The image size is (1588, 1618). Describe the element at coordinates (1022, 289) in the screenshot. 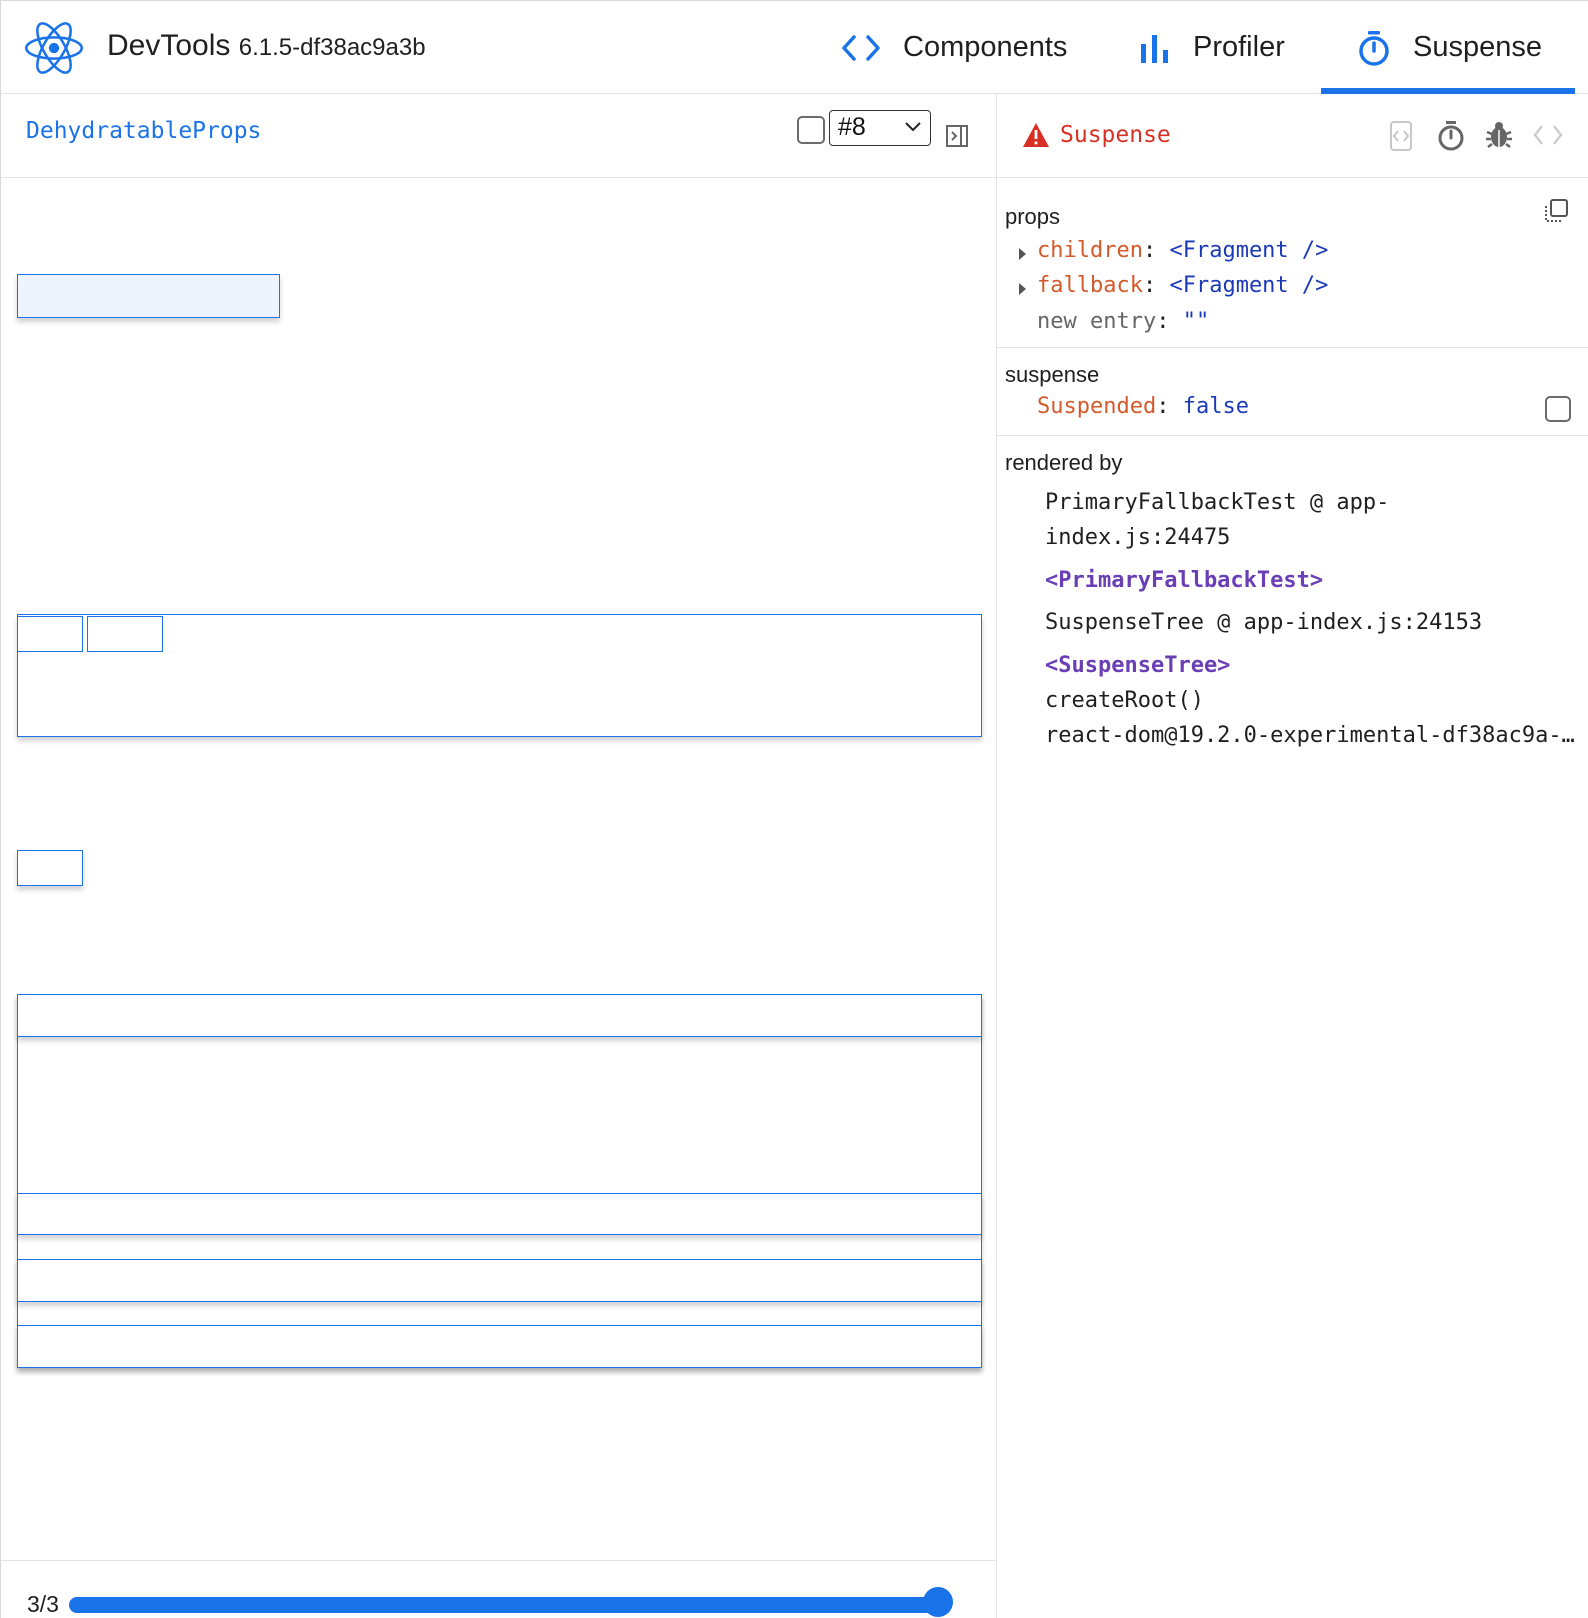

I see `expand-fallback-toggle` at that location.